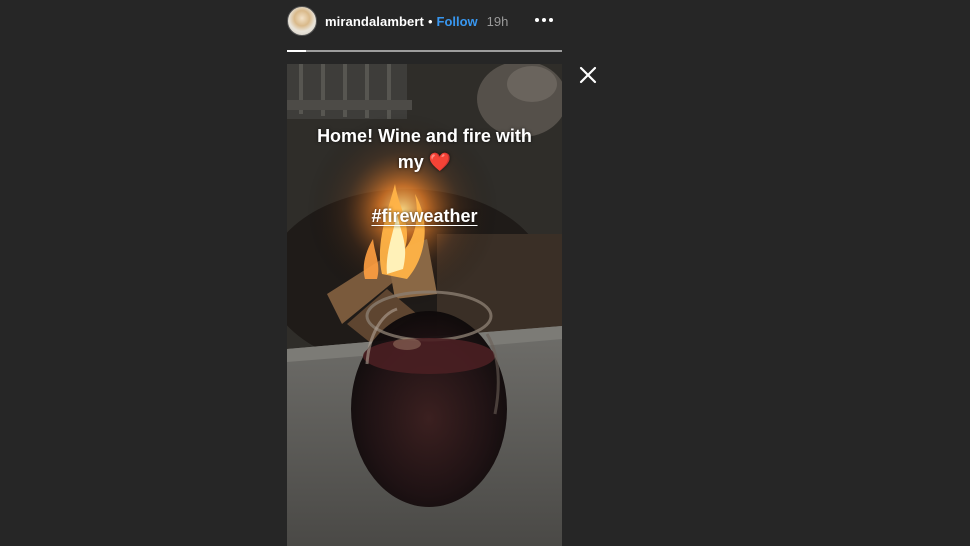  I want to click on username-link: mirandalambert, so click(374, 21).